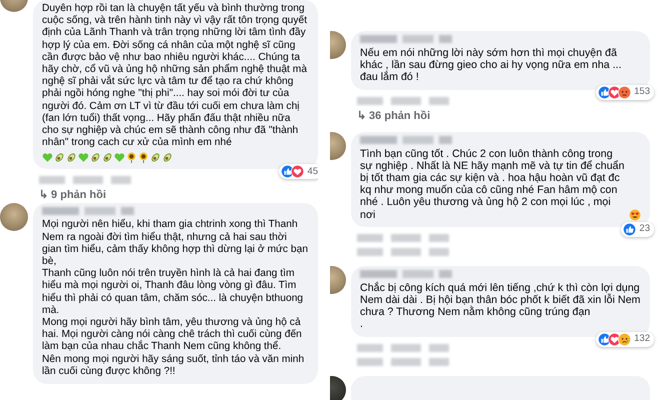 The image size is (660, 400). What do you see at coordinates (493, 184) in the screenshot?
I see `comment-text: Tình bạn cũng tốt . Chúc 2 con luôn thành công trong sự nghiệp . Nhất là NE hãy mạnh mẽ và tự tin để chuẩn bị tốt tham gia các sự kiện và . hoa hậu hoàn vũ đạt đc kq như mong muốn của cô cũng nhé Fan hâm mộ con nhé . Luôn yêu thương và ủng hộ 2 con mọi lúc , mọi nơi` at bounding box center [493, 184].